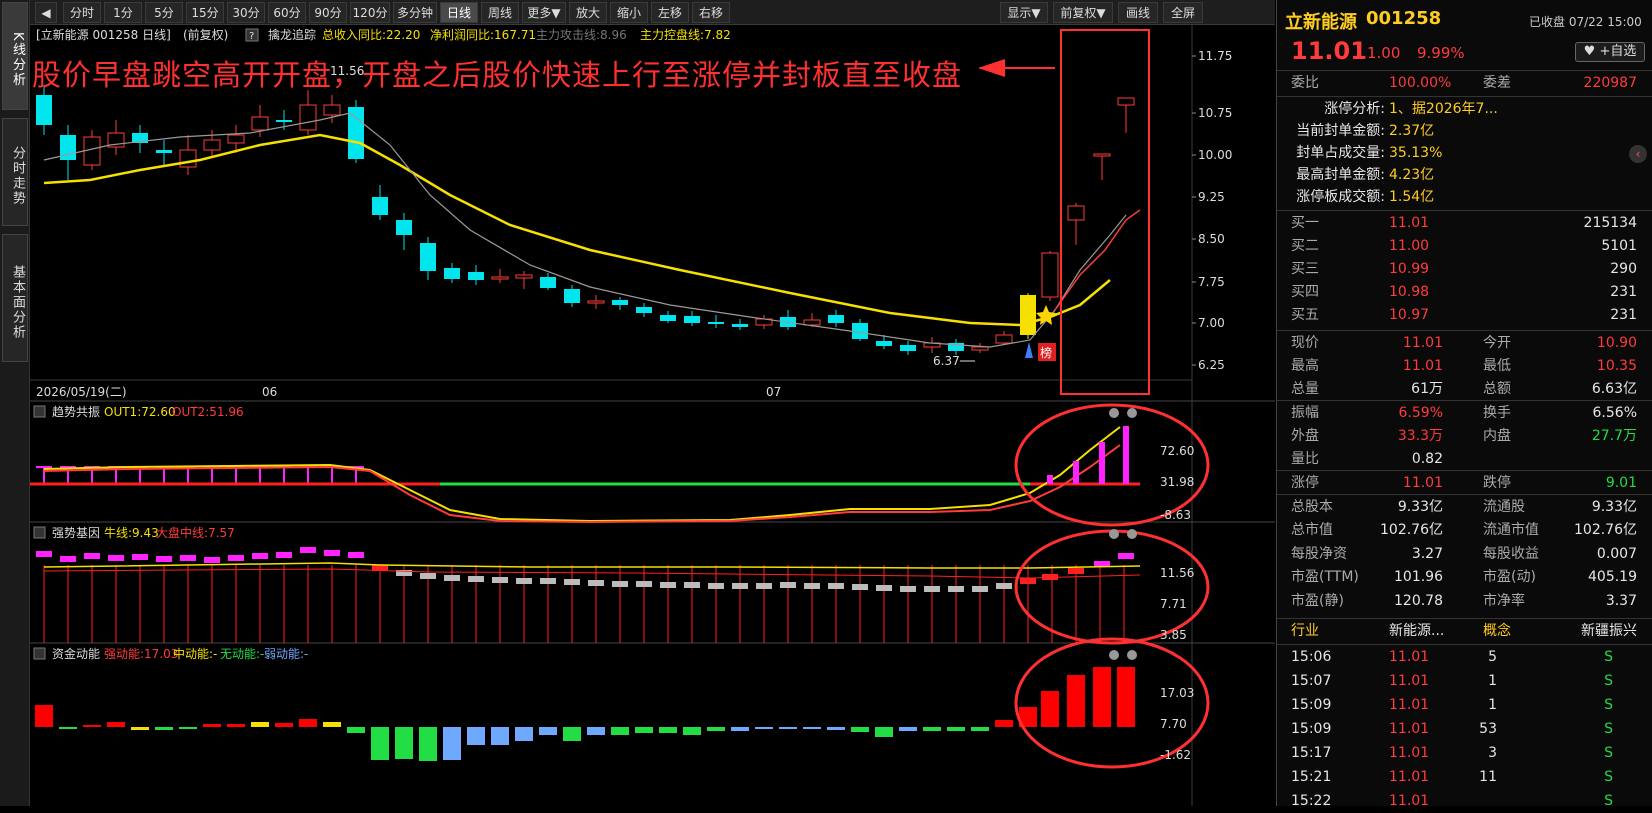  Describe the element at coordinates (164, 12) in the screenshot. I see `toolbar-btn-2: 5分` at that location.